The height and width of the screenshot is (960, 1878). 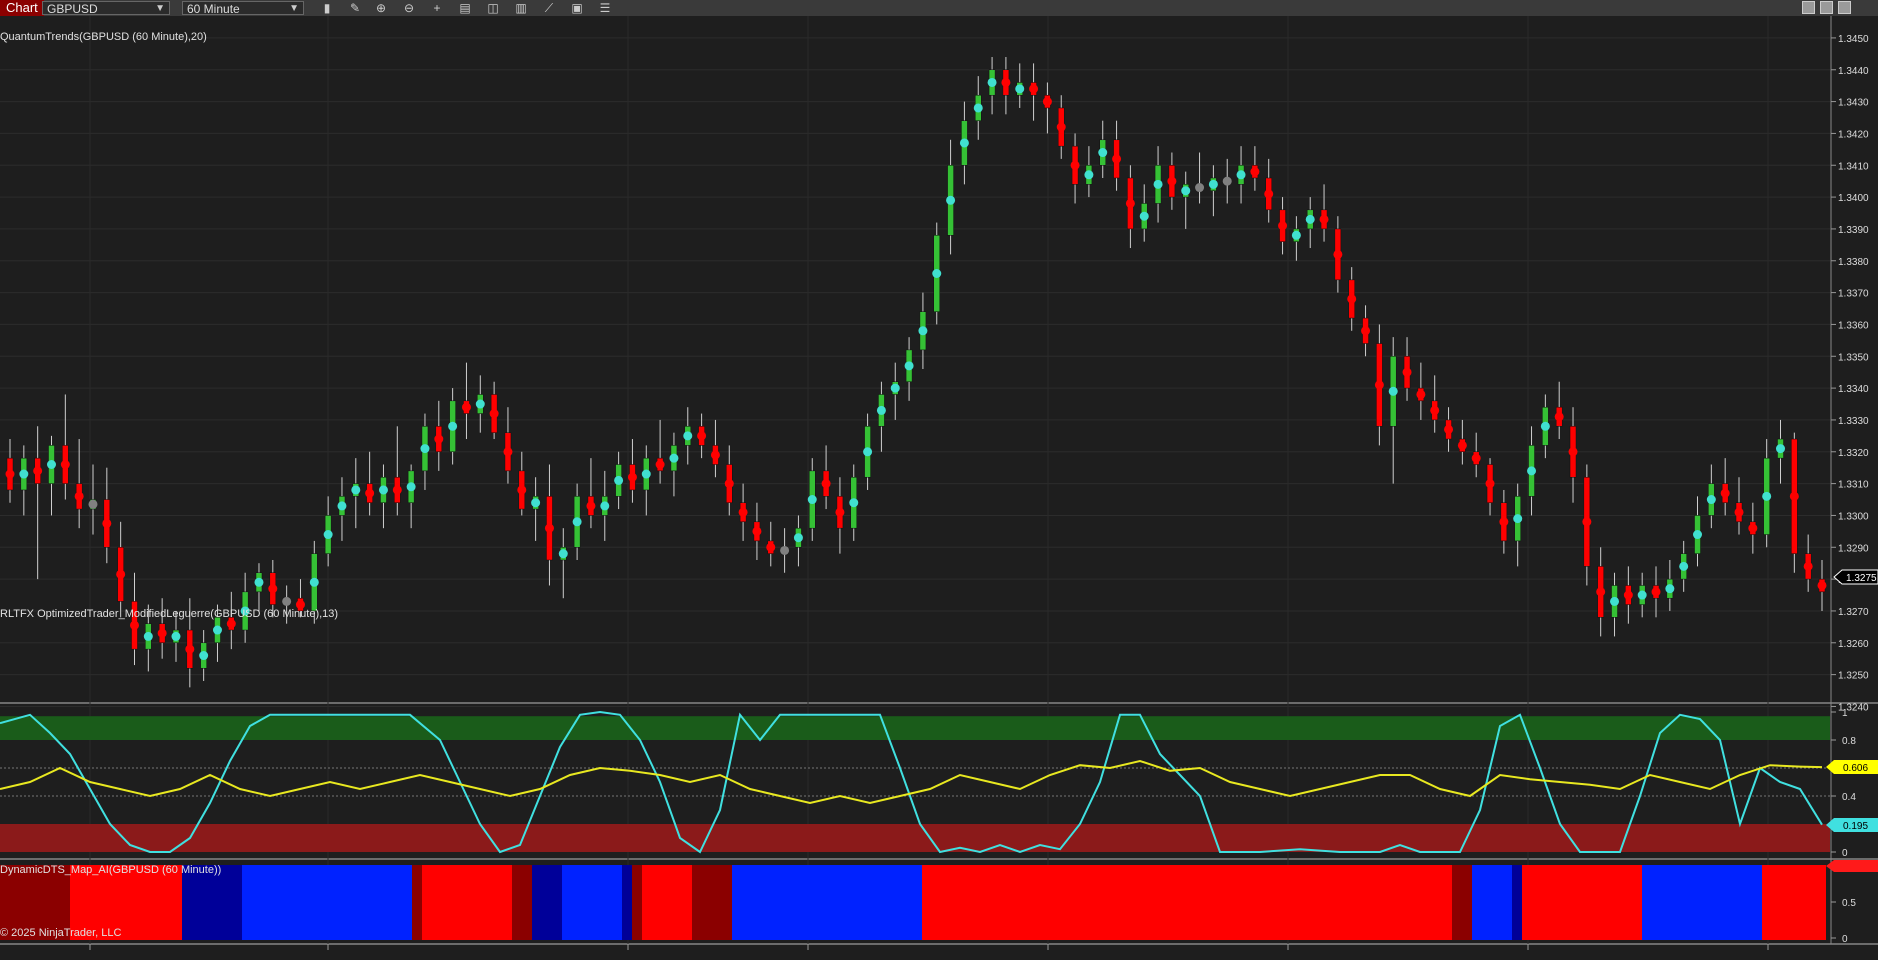 What do you see at coordinates (1845, 853) in the screenshot?
I see `oscillator-tick-label: 0` at bounding box center [1845, 853].